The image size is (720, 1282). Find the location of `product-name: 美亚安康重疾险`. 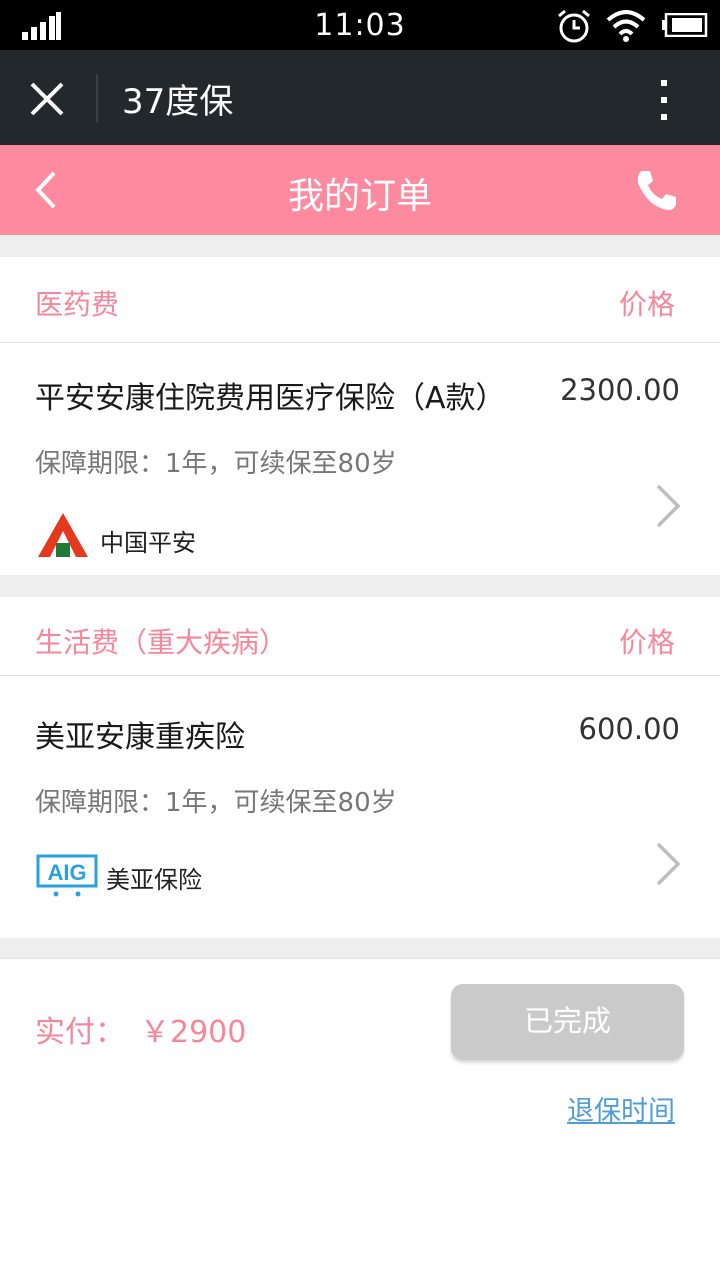

product-name: 美亚安康重疾险 is located at coordinates (140, 737).